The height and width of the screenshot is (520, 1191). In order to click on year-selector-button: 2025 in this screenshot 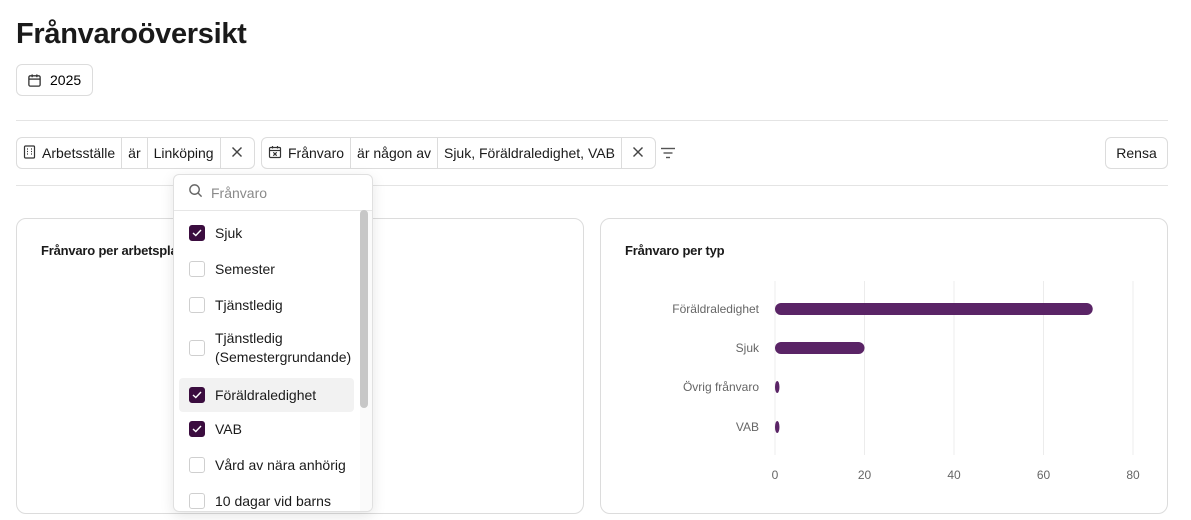, I will do `click(55, 80)`.